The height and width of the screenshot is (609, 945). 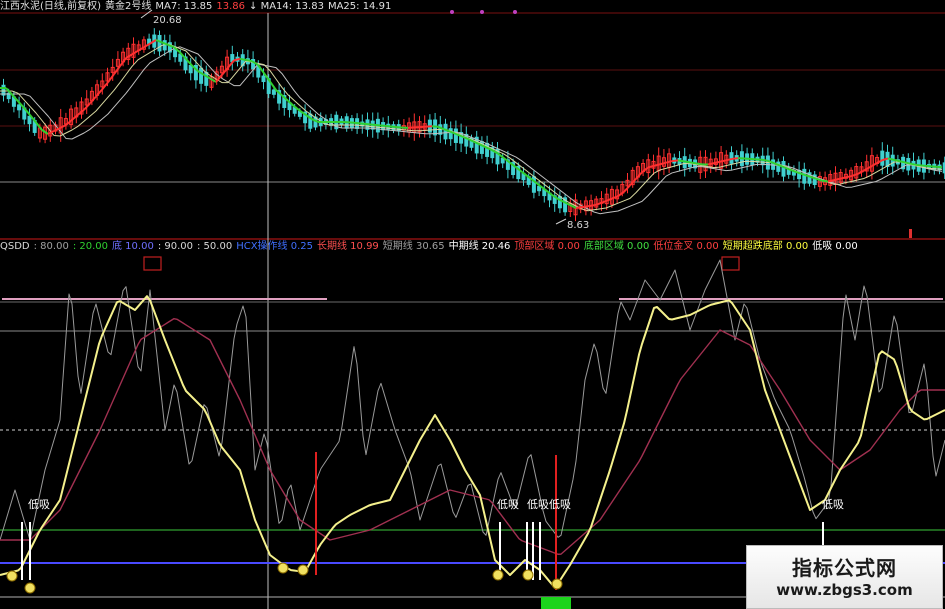 I want to click on buy-signal-group: 低吸 低吸 低吸低吸 低吸, so click(x=425, y=546).